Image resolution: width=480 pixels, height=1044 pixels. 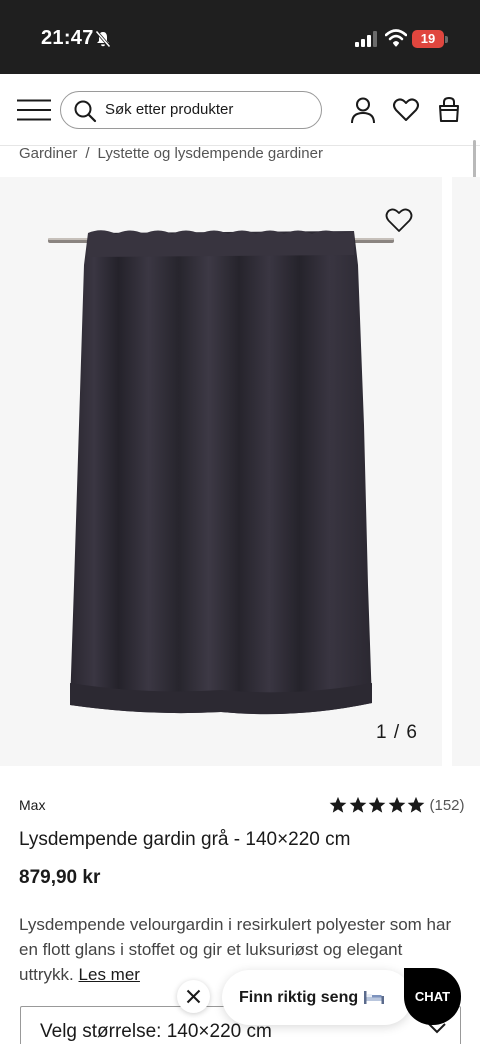 I want to click on wifi-icon, so click(x=396, y=38).